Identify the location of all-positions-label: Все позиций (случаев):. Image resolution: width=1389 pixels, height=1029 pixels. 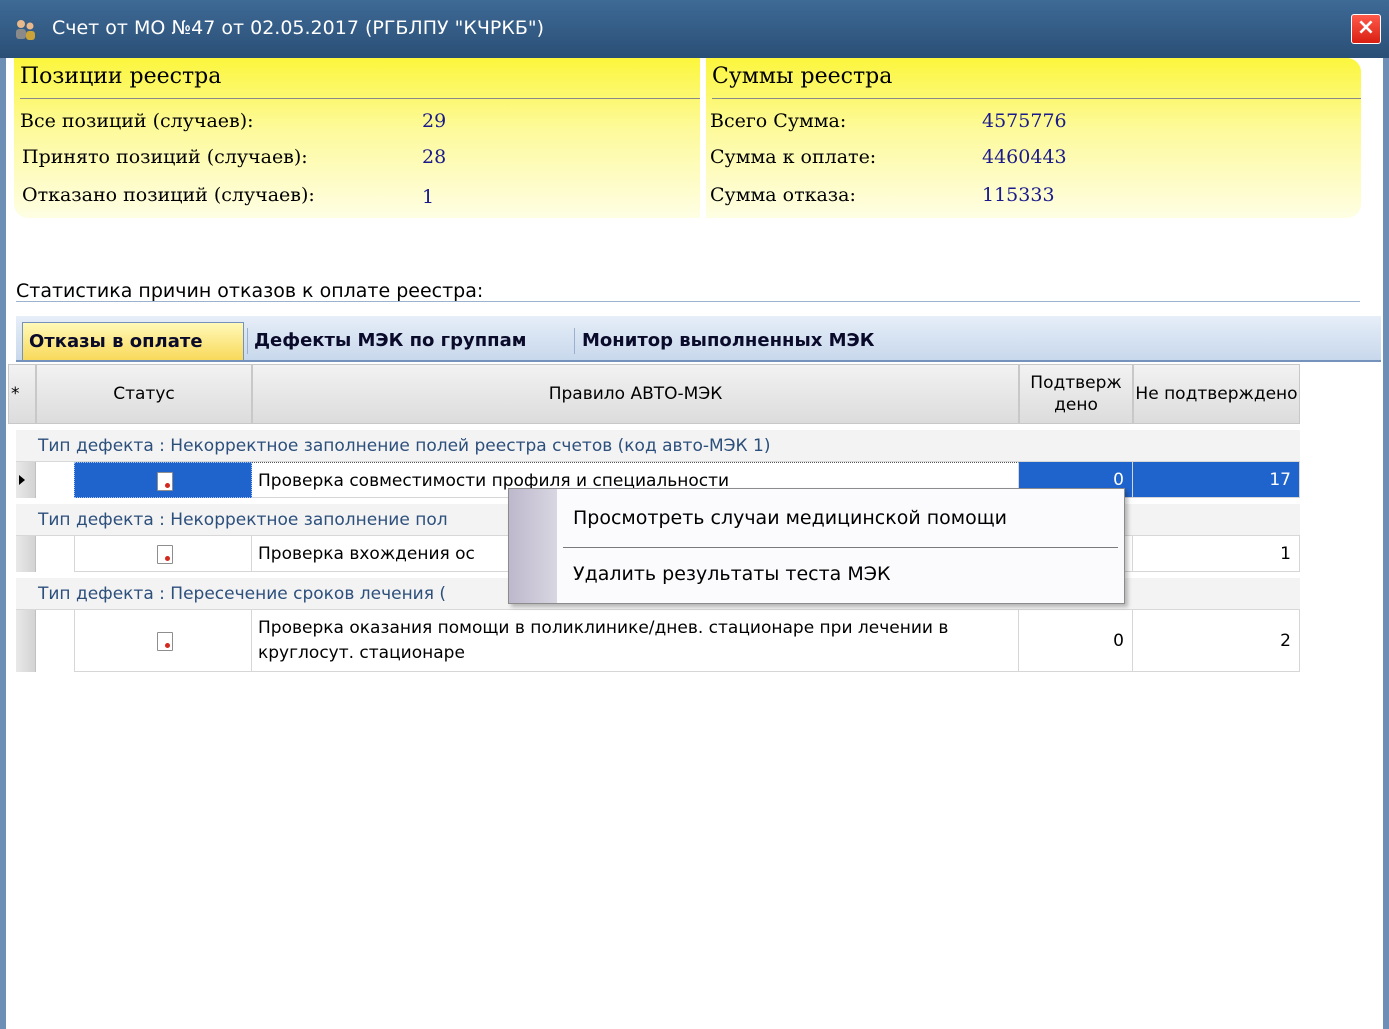
(137, 121).